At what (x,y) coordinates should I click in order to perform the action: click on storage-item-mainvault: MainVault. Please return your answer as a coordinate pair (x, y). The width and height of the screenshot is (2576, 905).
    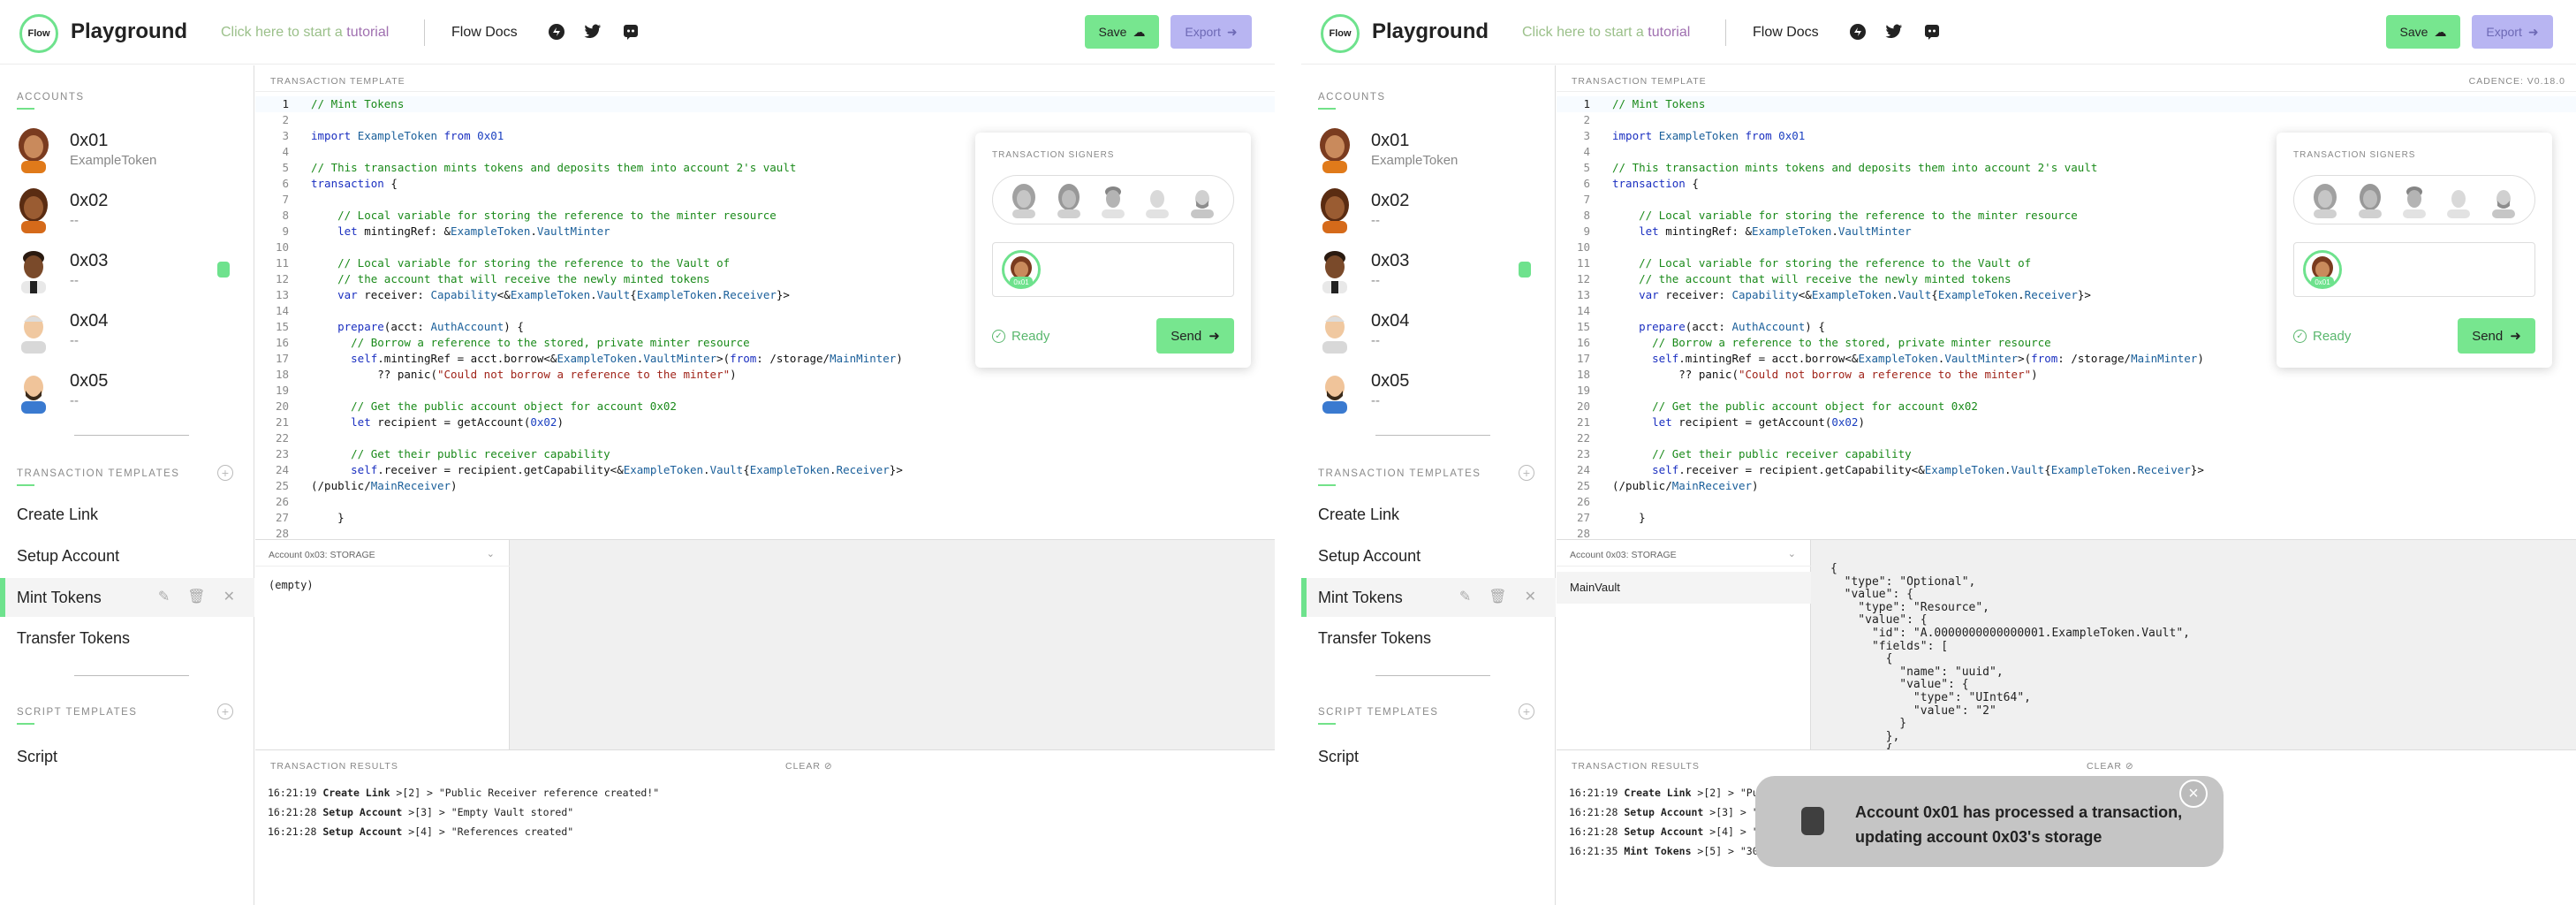
    Looking at the image, I should click on (1684, 588).